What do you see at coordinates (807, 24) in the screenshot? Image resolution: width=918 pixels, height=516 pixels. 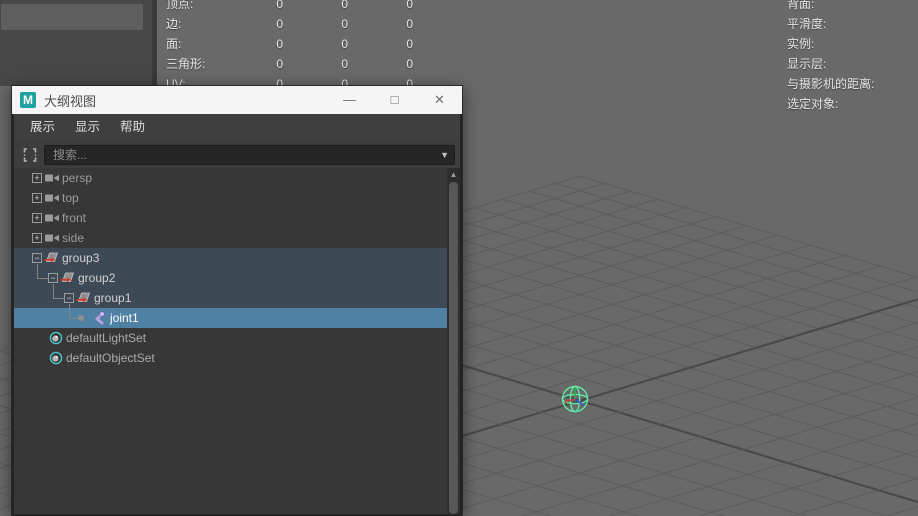 I see `hud-label: 平滑度:` at bounding box center [807, 24].